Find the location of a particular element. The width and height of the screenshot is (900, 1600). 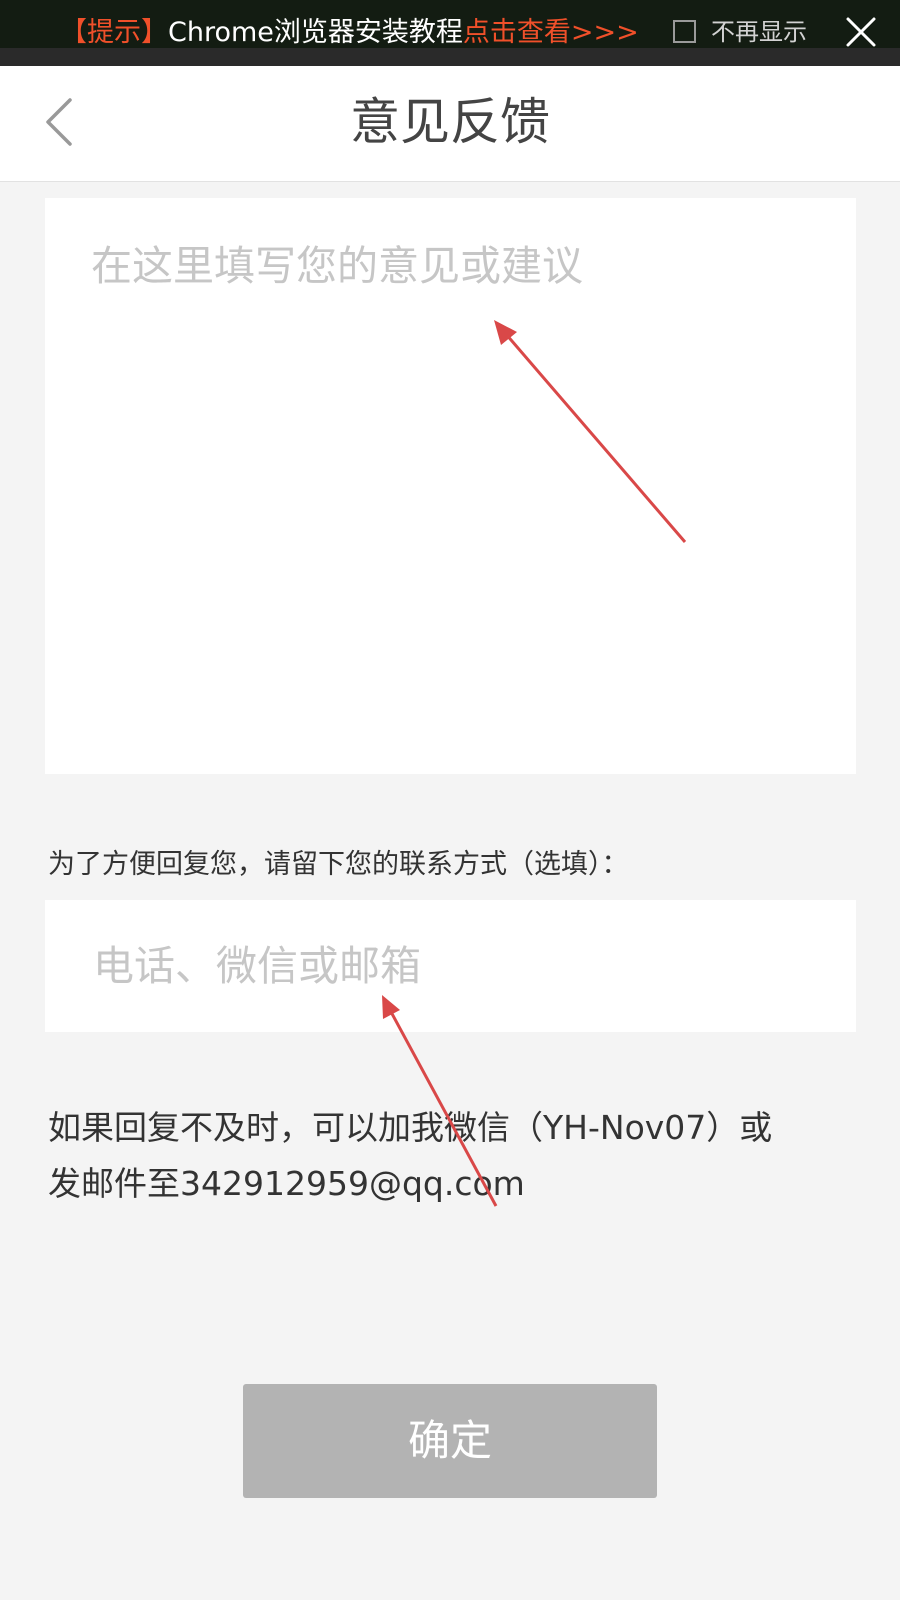

contact-note-line2: 发邮件至342912959@qq.com is located at coordinates (286, 1183).